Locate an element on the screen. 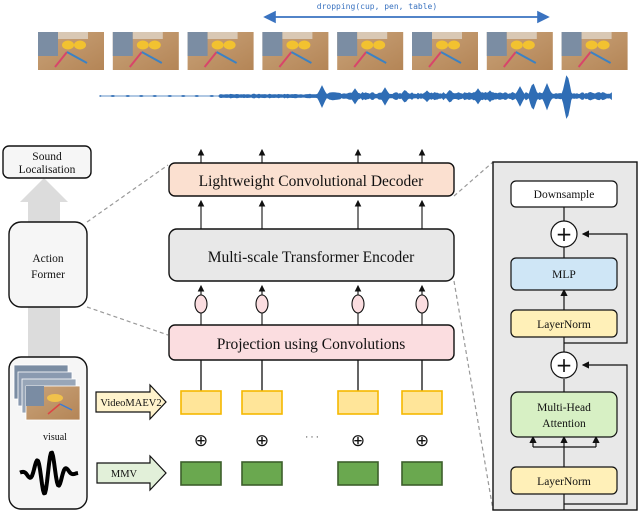 The width and height of the screenshot is (640, 515). zoom-guide-bottom is located at coordinates (127, 321).